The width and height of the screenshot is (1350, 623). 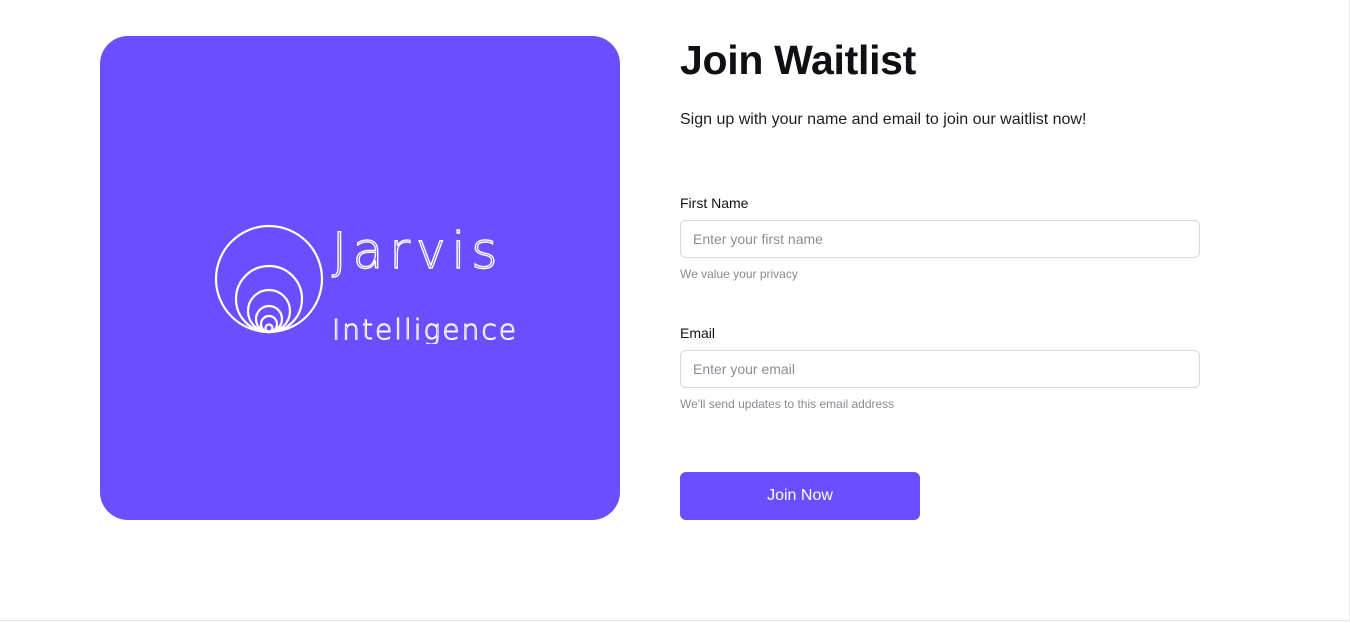 What do you see at coordinates (424, 282) in the screenshot?
I see `brand-wordmark: Jarvis Intelligence` at bounding box center [424, 282].